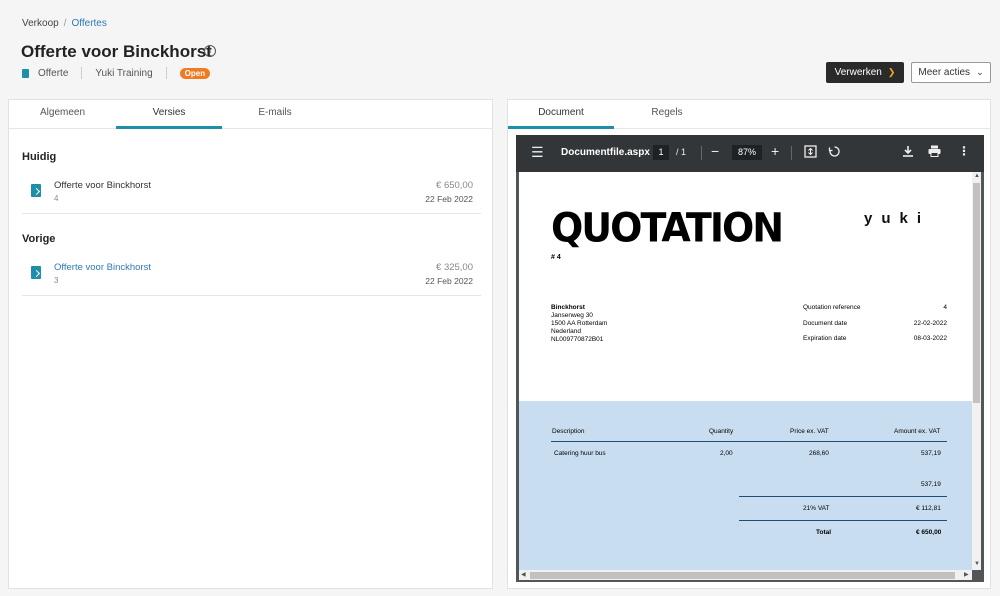 The image size is (1000, 596). I want to click on info-icon: i, so click(210, 51).